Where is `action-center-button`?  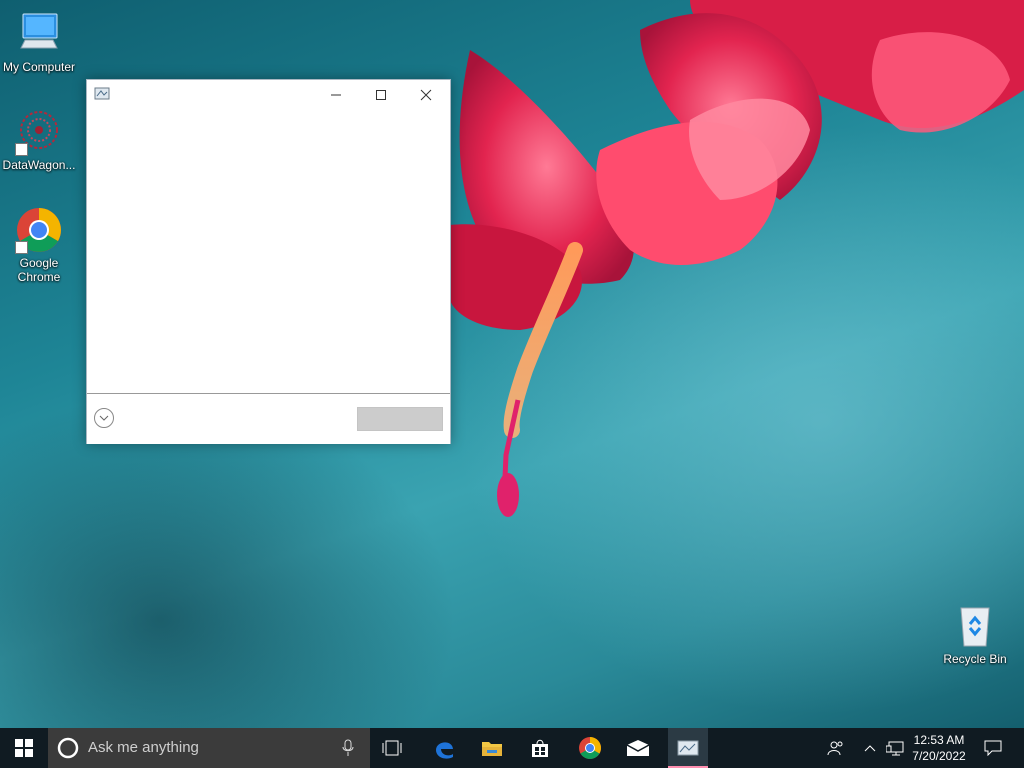
action-center-button is located at coordinates (993, 748).